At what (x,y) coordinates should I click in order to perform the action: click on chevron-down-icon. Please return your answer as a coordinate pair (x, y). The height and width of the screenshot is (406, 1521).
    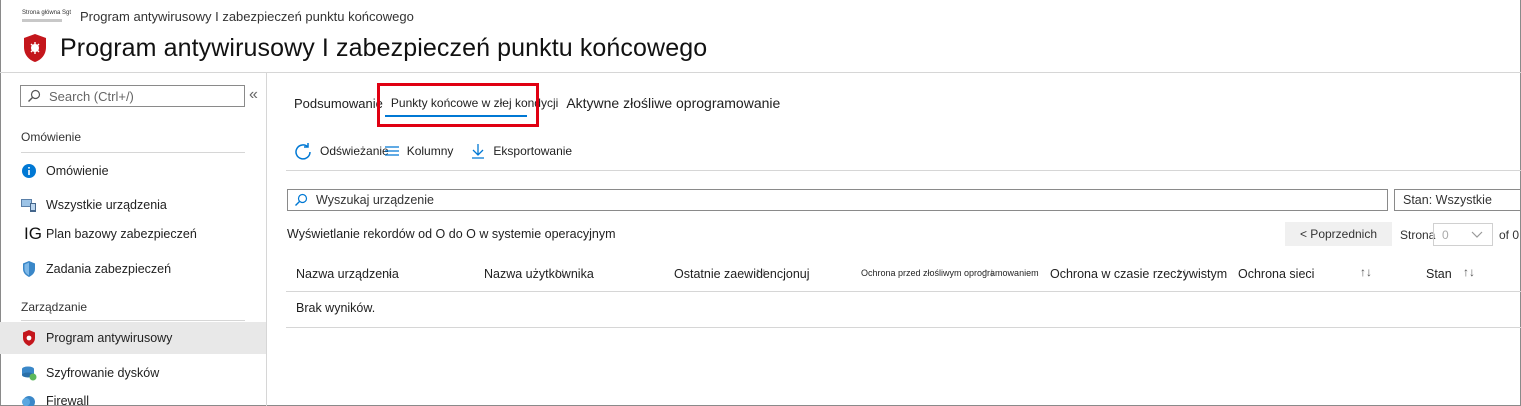
    Looking at the image, I should click on (1477, 235).